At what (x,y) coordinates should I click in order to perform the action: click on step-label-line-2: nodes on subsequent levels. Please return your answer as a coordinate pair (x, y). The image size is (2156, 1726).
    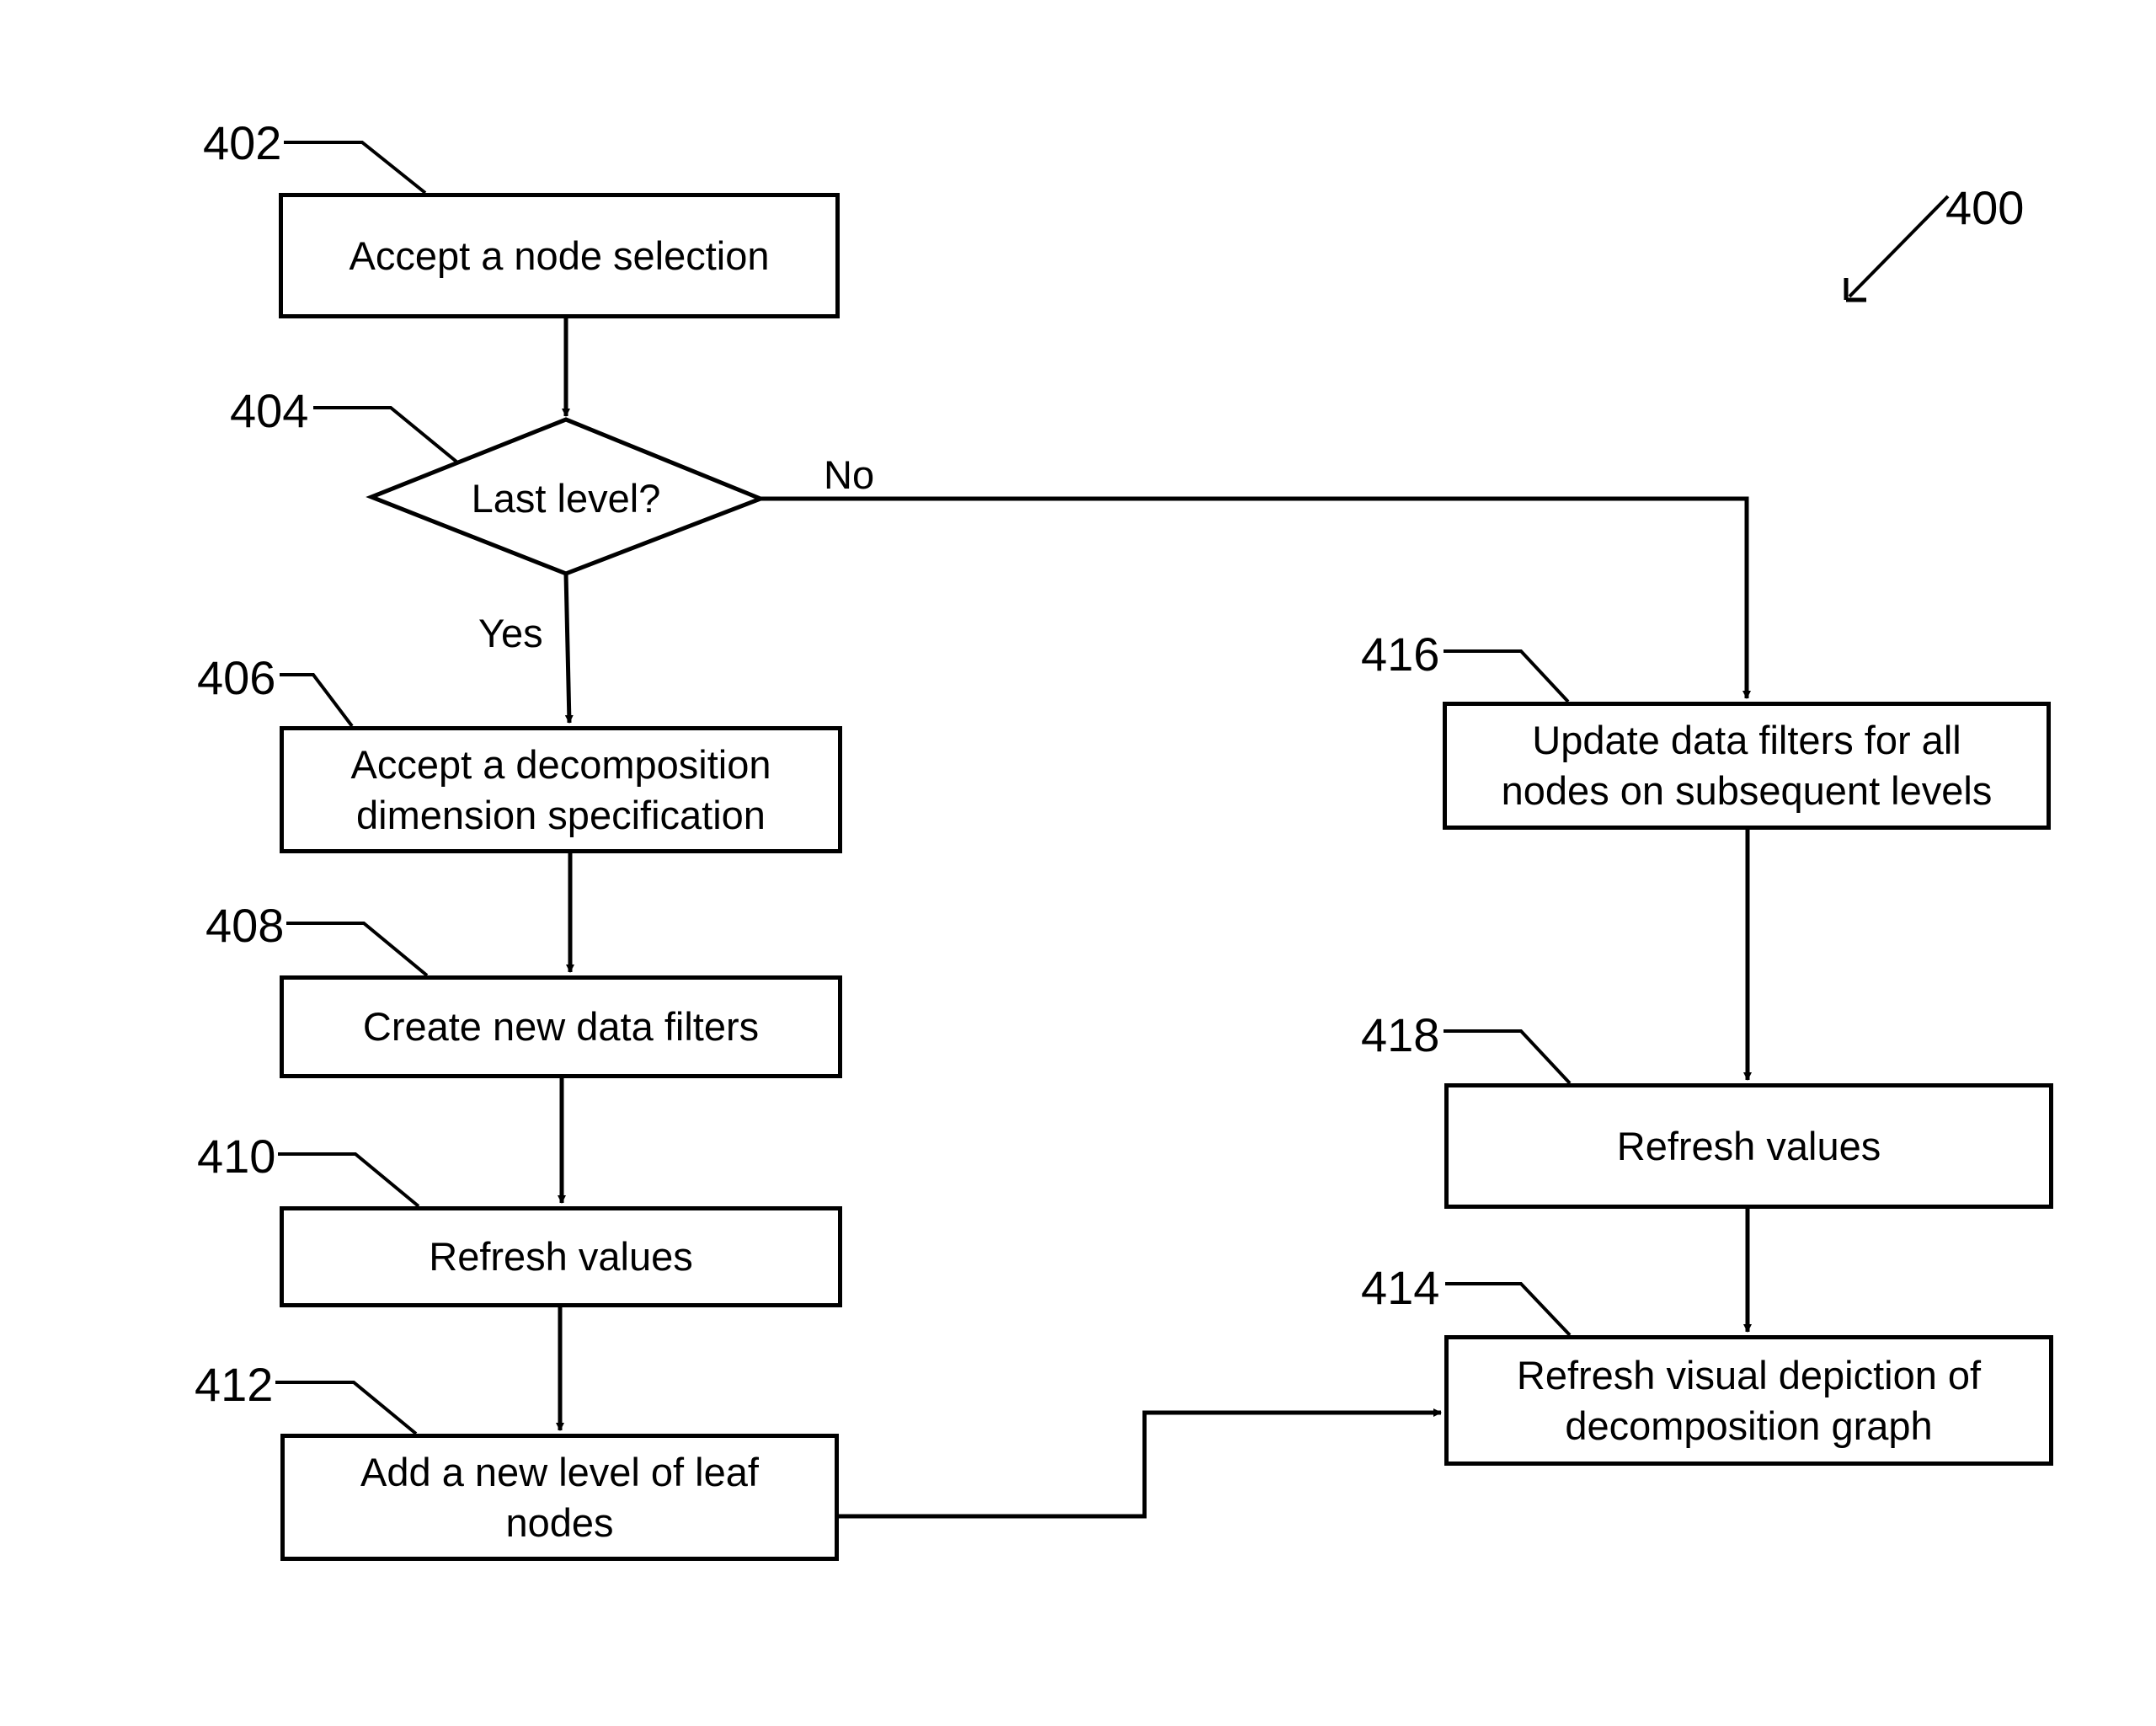
    Looking at the image, I should click on (1747, 791).